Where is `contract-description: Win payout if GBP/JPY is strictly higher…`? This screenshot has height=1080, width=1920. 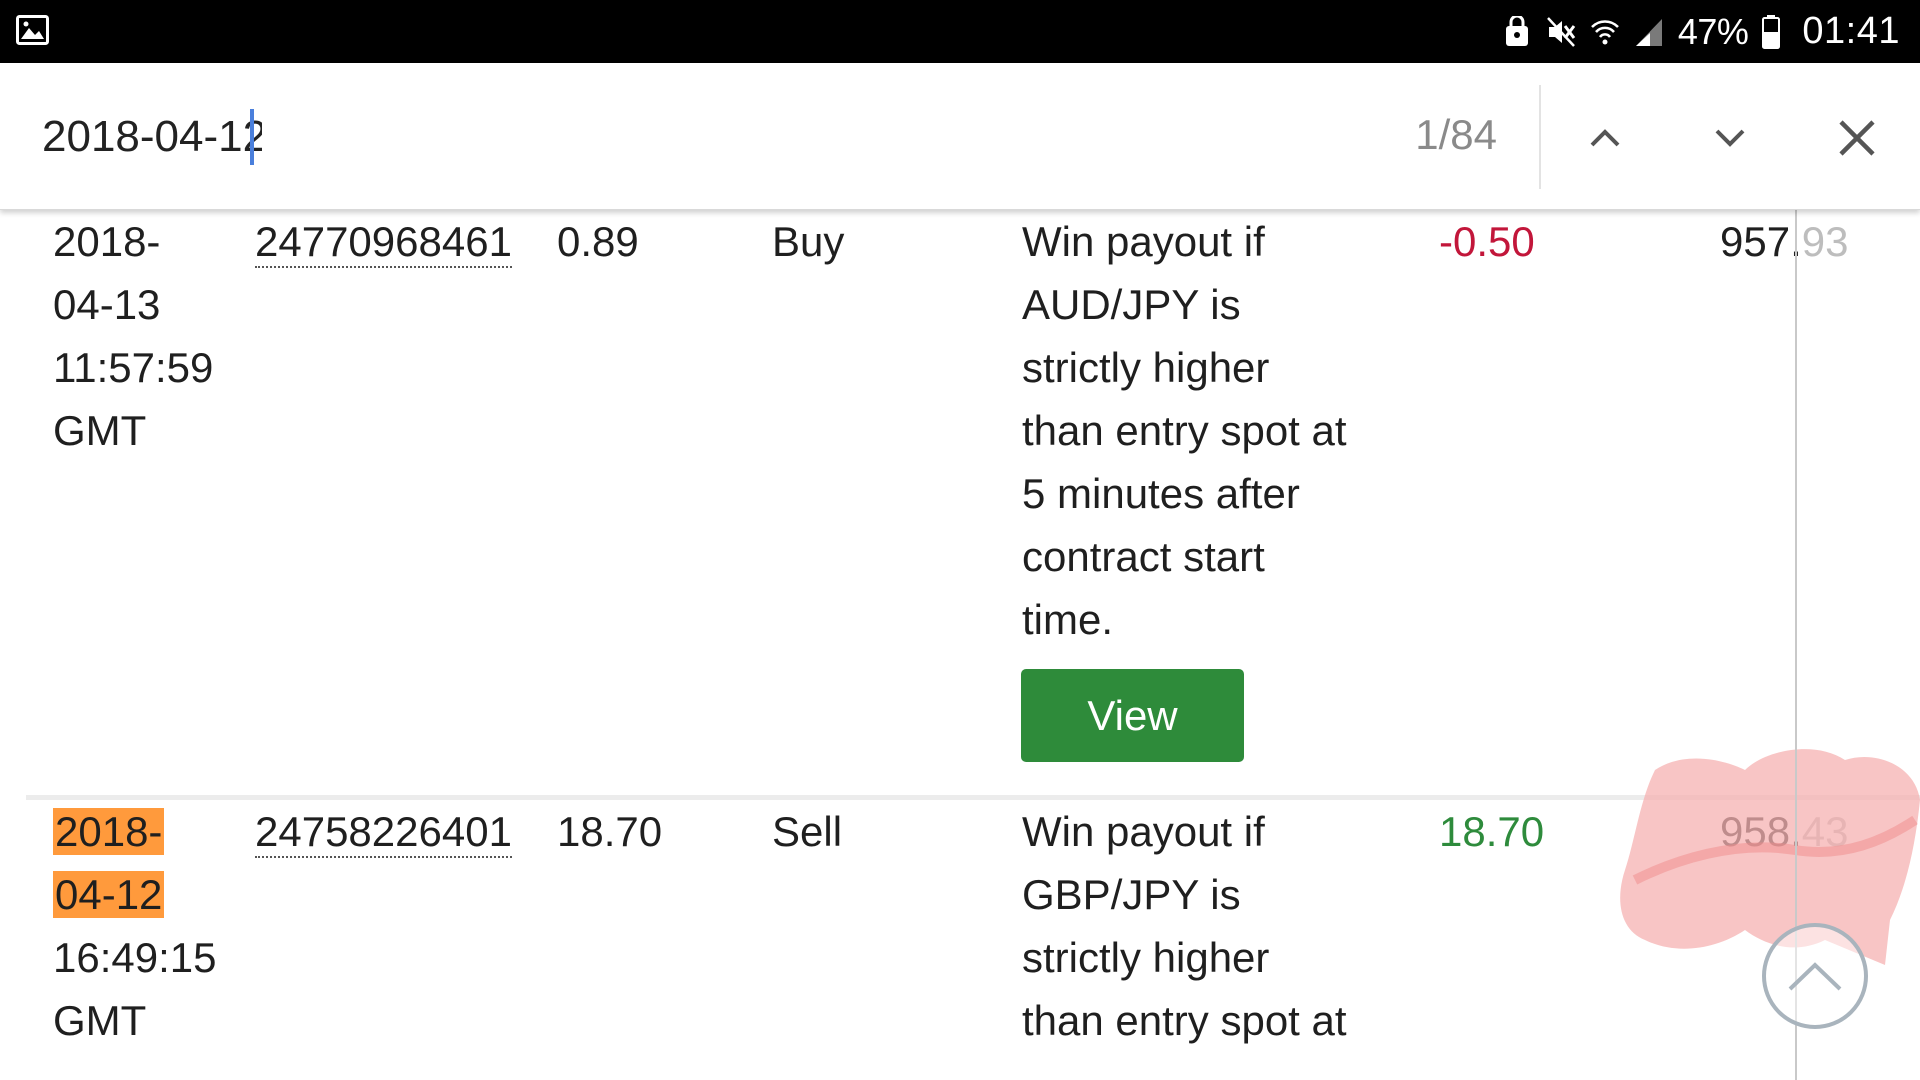 contract-description: Win payout if GBP/JPY is strictly higher… is located at coordinates (1184, 926).